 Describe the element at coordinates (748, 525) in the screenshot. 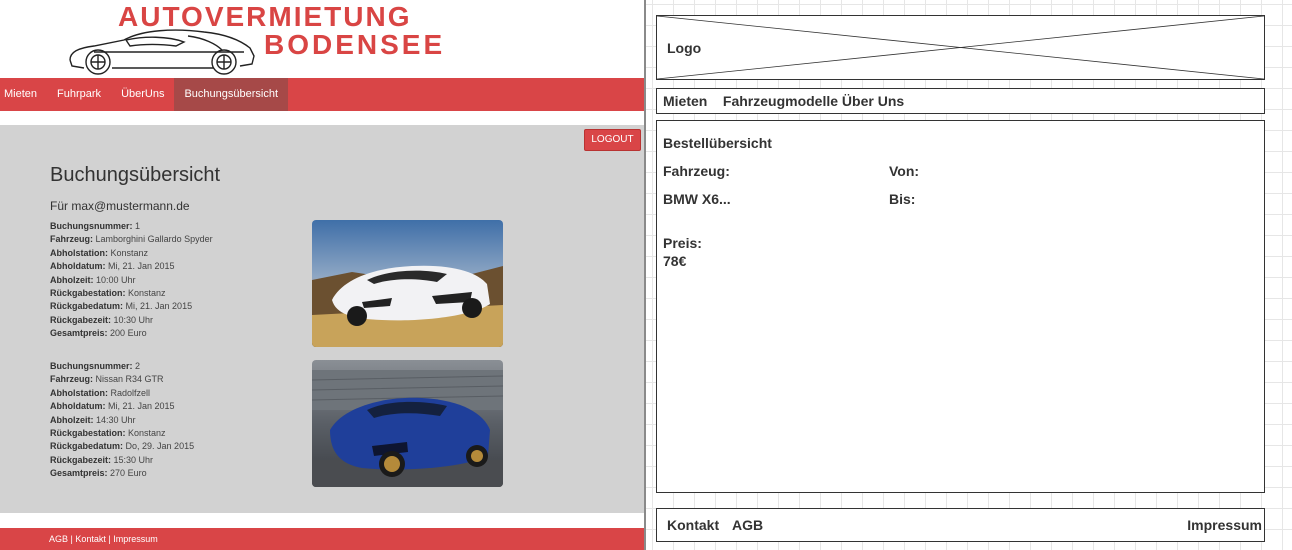

I see `wireframe-footer-agb: AGB` at that location.